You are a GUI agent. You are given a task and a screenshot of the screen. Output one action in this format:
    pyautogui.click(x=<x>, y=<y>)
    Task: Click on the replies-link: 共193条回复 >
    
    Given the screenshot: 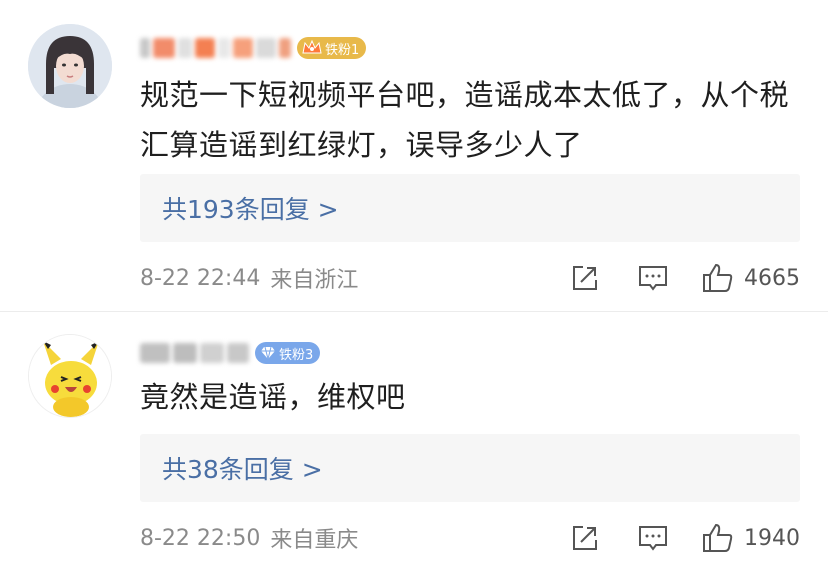 What is the action you would take?
    pyautogui.click(x=470, y=208)
    